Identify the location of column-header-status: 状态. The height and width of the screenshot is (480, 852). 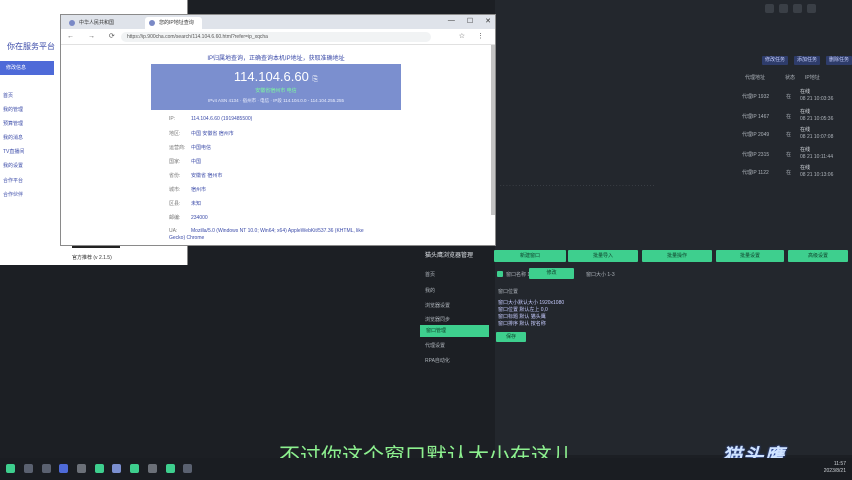
(790, 77).